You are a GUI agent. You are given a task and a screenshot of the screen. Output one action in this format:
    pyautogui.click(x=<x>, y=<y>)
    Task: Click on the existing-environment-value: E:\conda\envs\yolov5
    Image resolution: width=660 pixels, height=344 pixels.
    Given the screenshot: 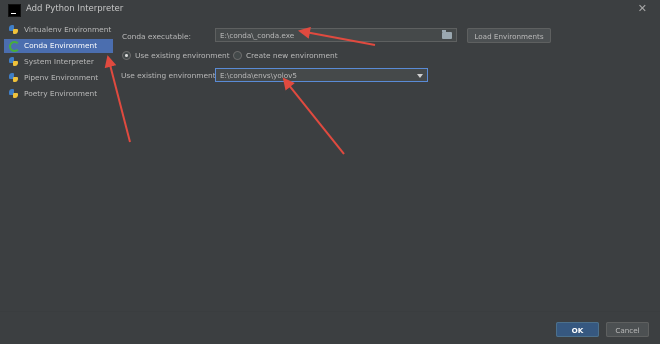 What is the action you would take?
    pyautogui.click(x=258, y=75)
    